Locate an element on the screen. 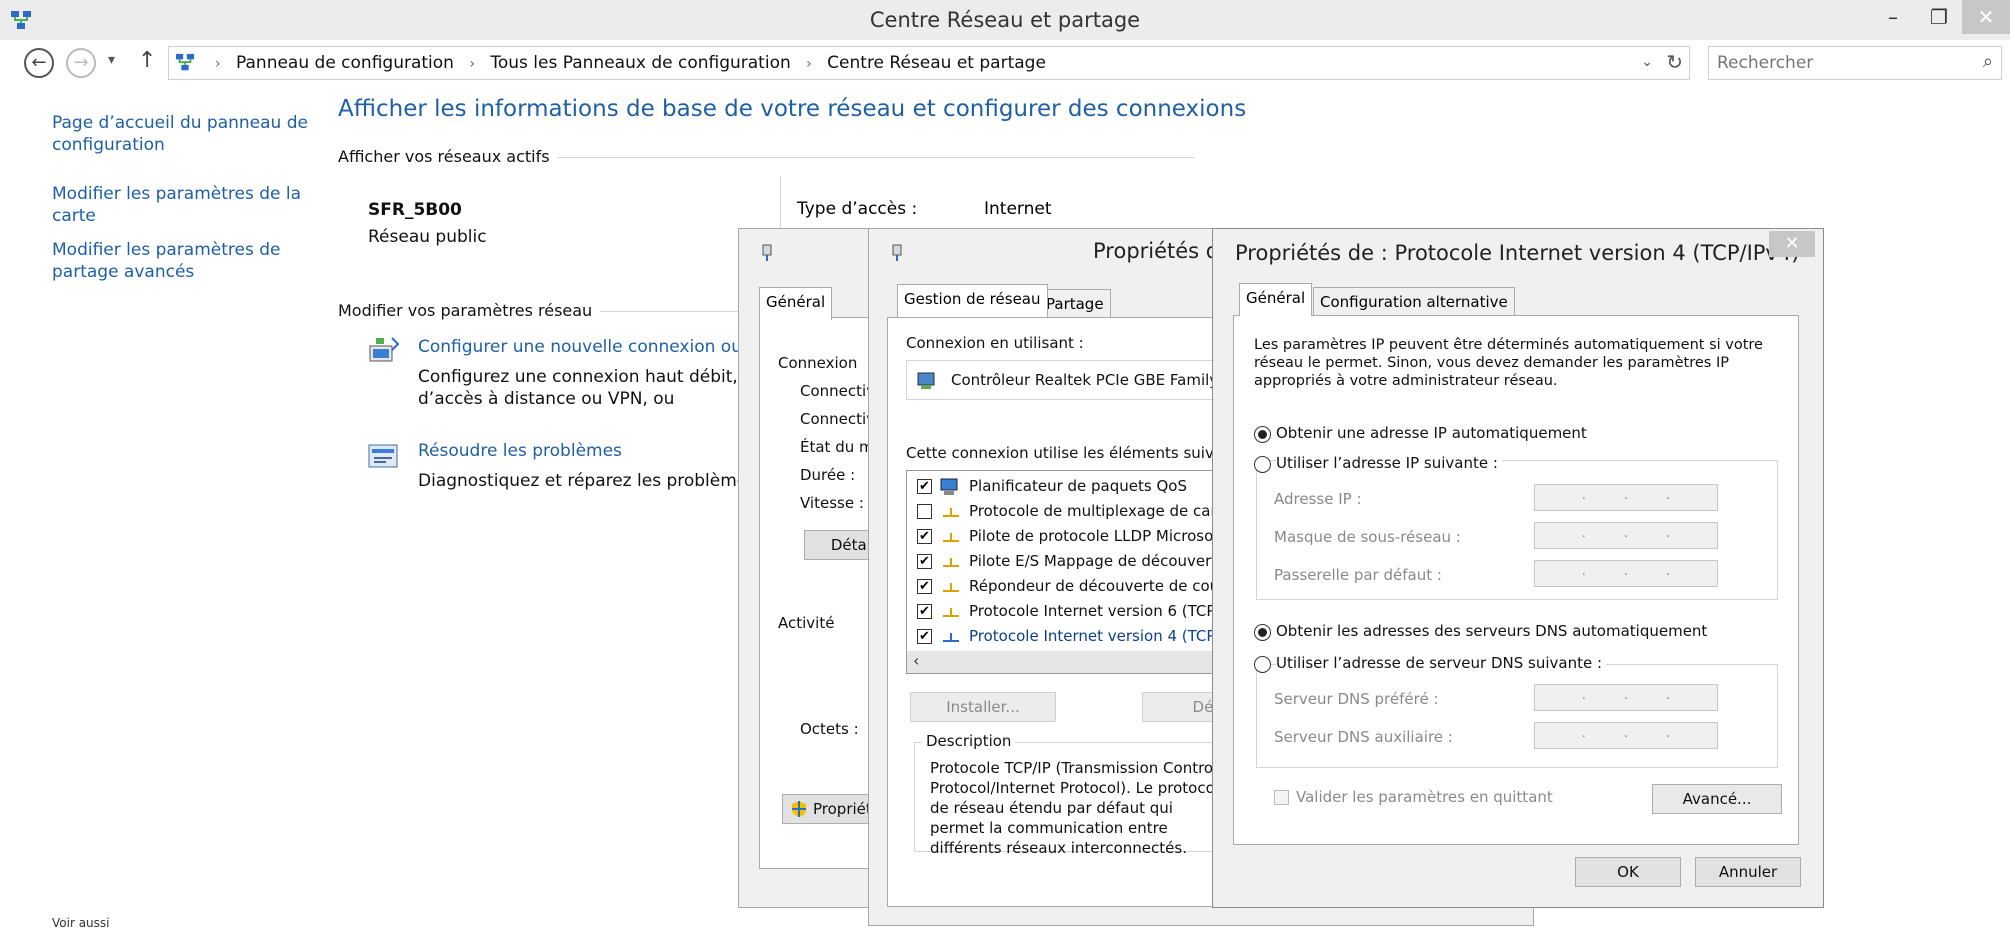 Image resolution: width=2010 pixels, height=928 pixels. breadcrumb-control-panel: Panneau de configuration is located at coordinates (345, 63).